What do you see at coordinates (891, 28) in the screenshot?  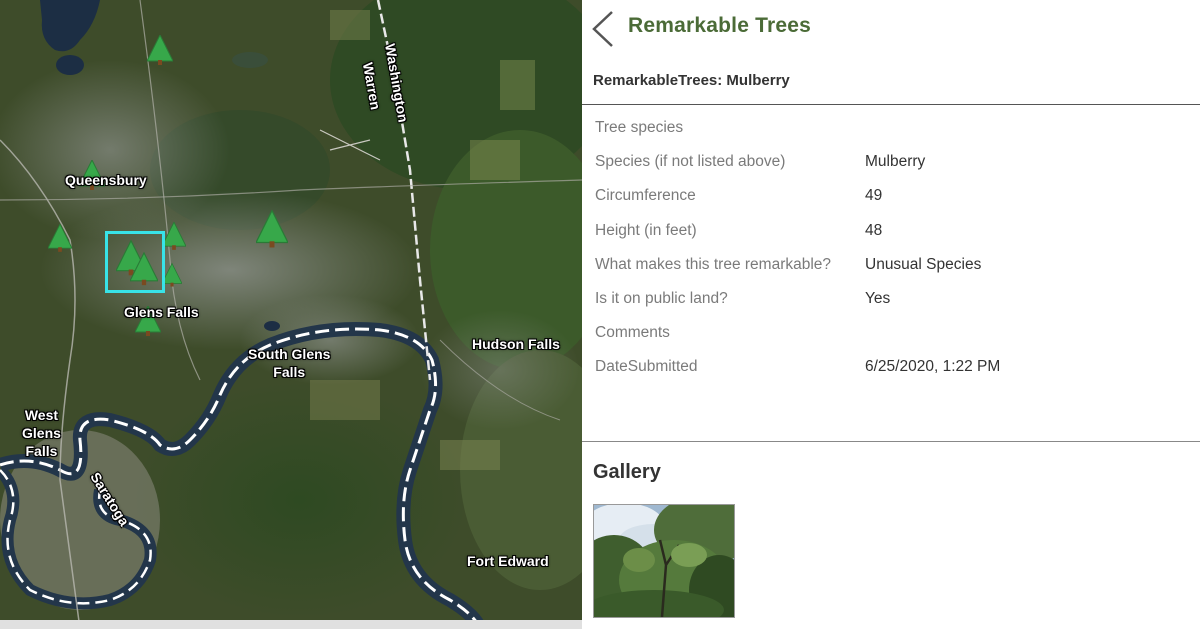 I see `panel-header: Remarkable Trees` at bounding box center [891, 28].